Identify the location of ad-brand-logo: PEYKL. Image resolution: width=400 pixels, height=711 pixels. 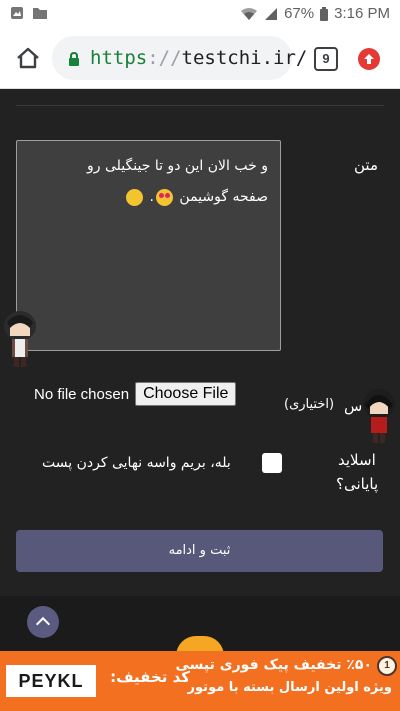
(51, 681).